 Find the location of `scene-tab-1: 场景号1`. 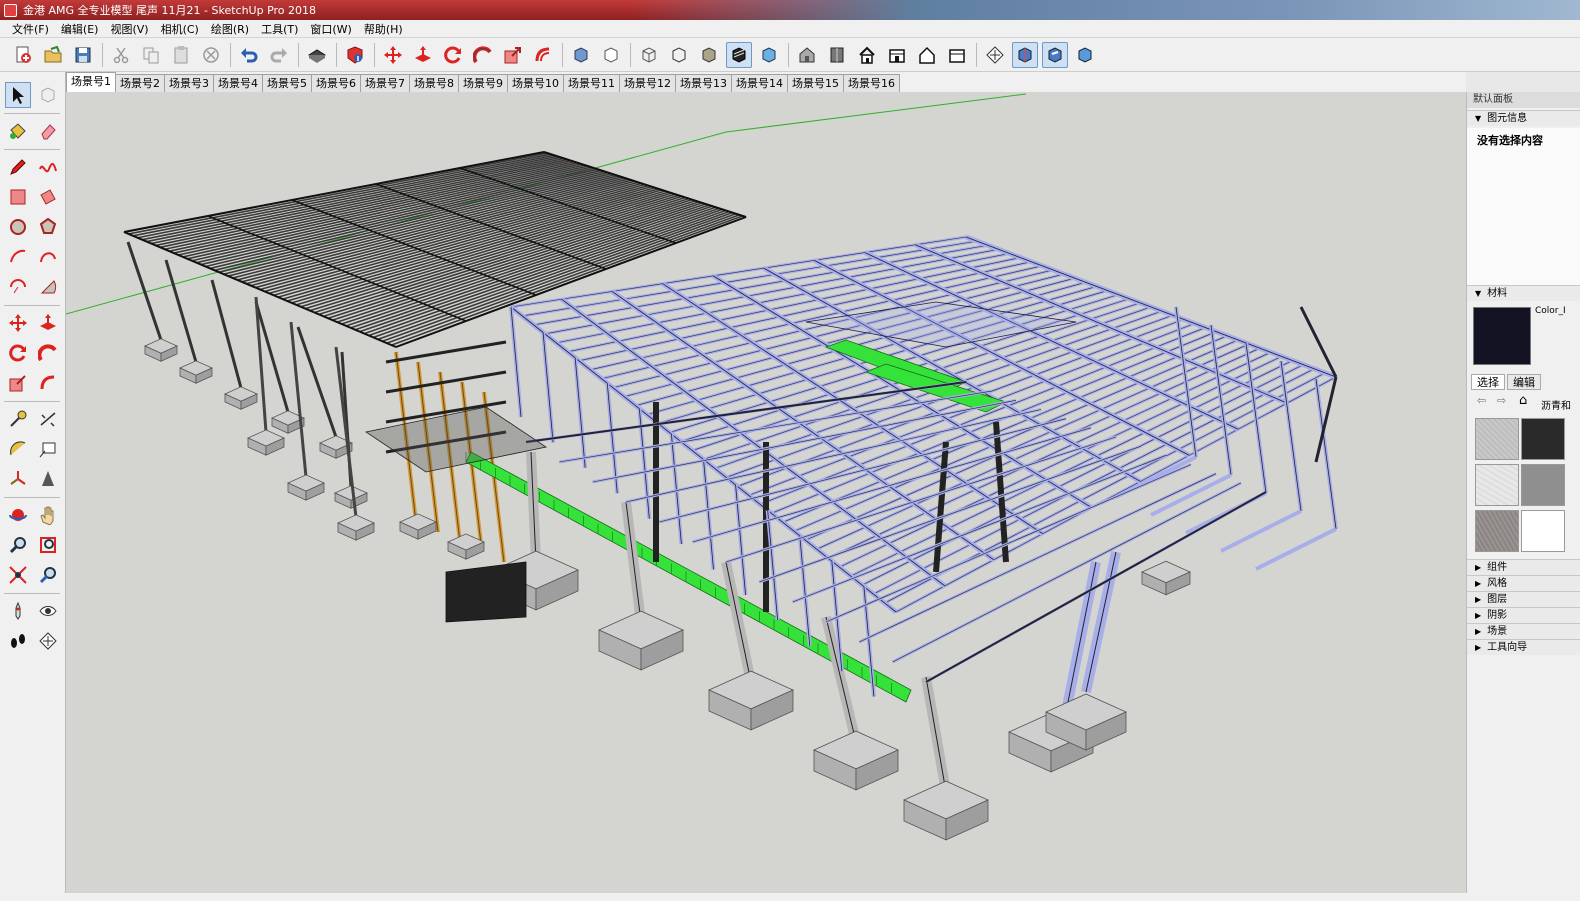

scene-tab-1: 场景号1 is located at coordinates (91, 82).